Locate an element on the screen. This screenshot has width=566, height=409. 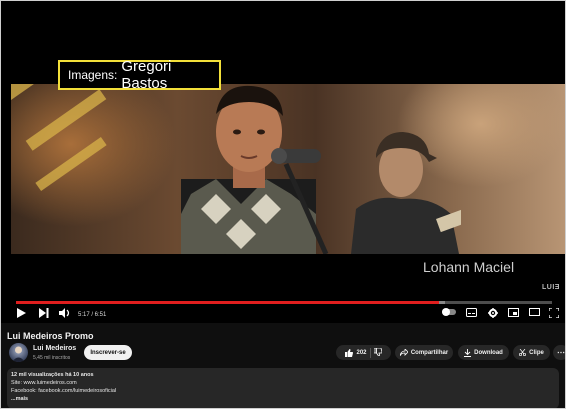
next-icon is located at coordinates (44, 313).